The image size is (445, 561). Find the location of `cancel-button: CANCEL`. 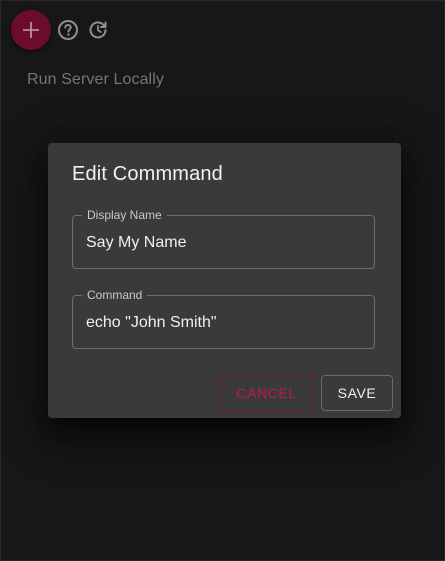

cancel-button: CANCEL is located at coordinates (266, 393).